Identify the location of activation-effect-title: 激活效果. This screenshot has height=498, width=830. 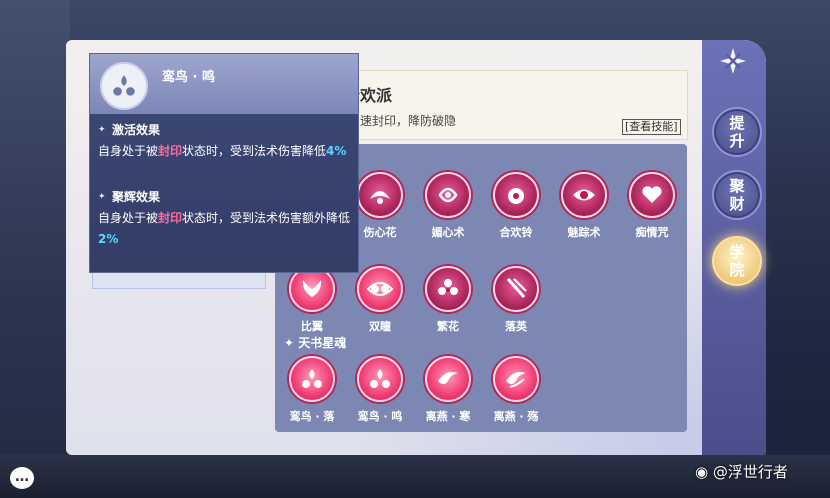
(136, 130).